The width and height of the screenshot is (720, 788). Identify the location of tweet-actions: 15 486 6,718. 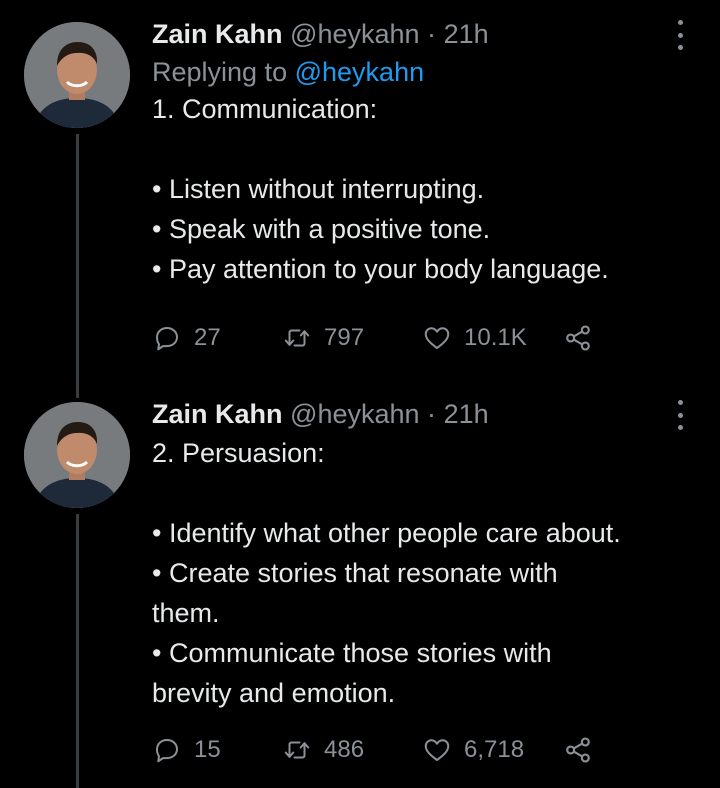
(387, 750).